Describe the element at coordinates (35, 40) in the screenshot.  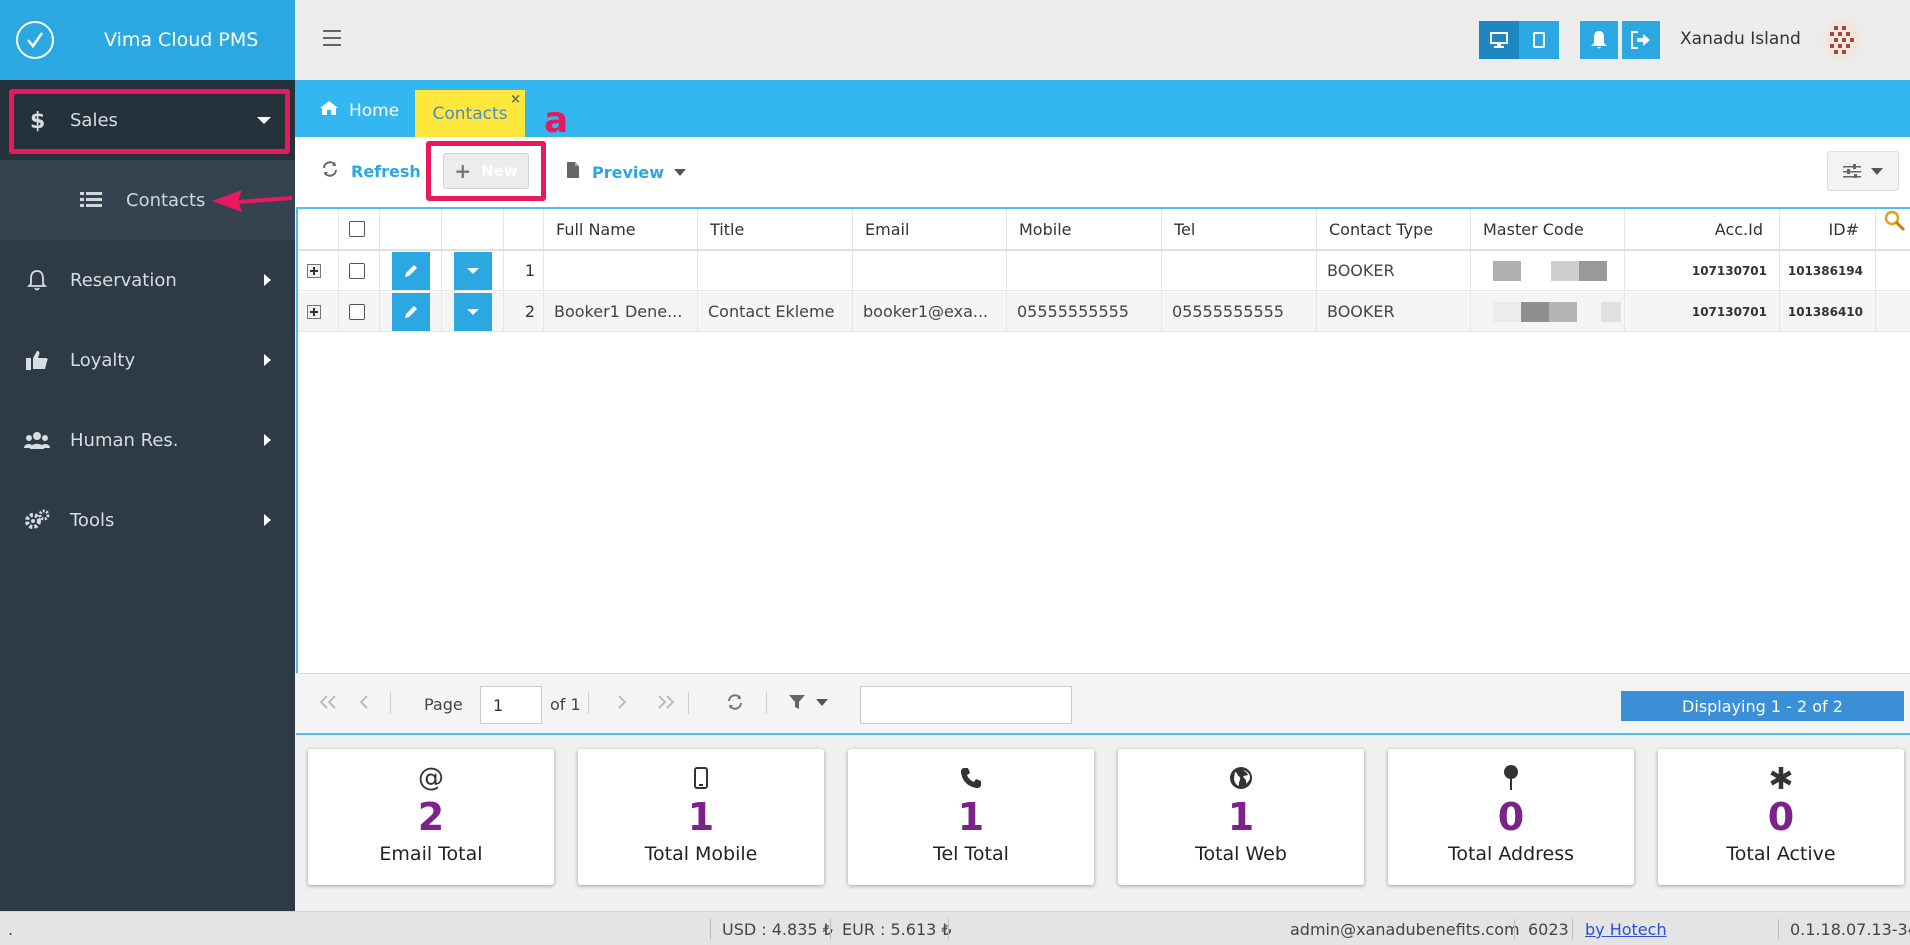
I see `check-circle-icon` at that location.